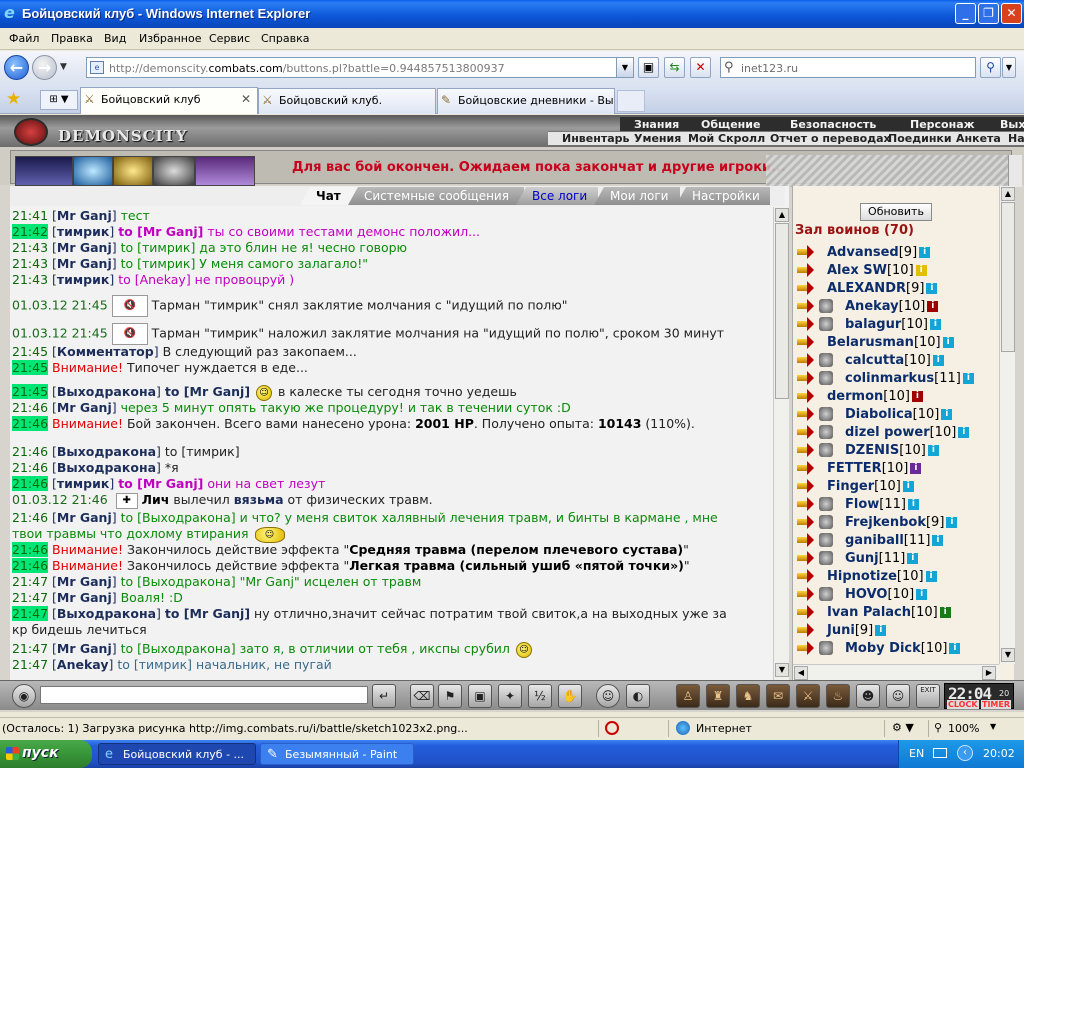 The height and width of the screenshot is (1035, 1086). Describe the element at coordinates (996, 704) in the screenshot. I see `timer-label: TIMER` at that location.